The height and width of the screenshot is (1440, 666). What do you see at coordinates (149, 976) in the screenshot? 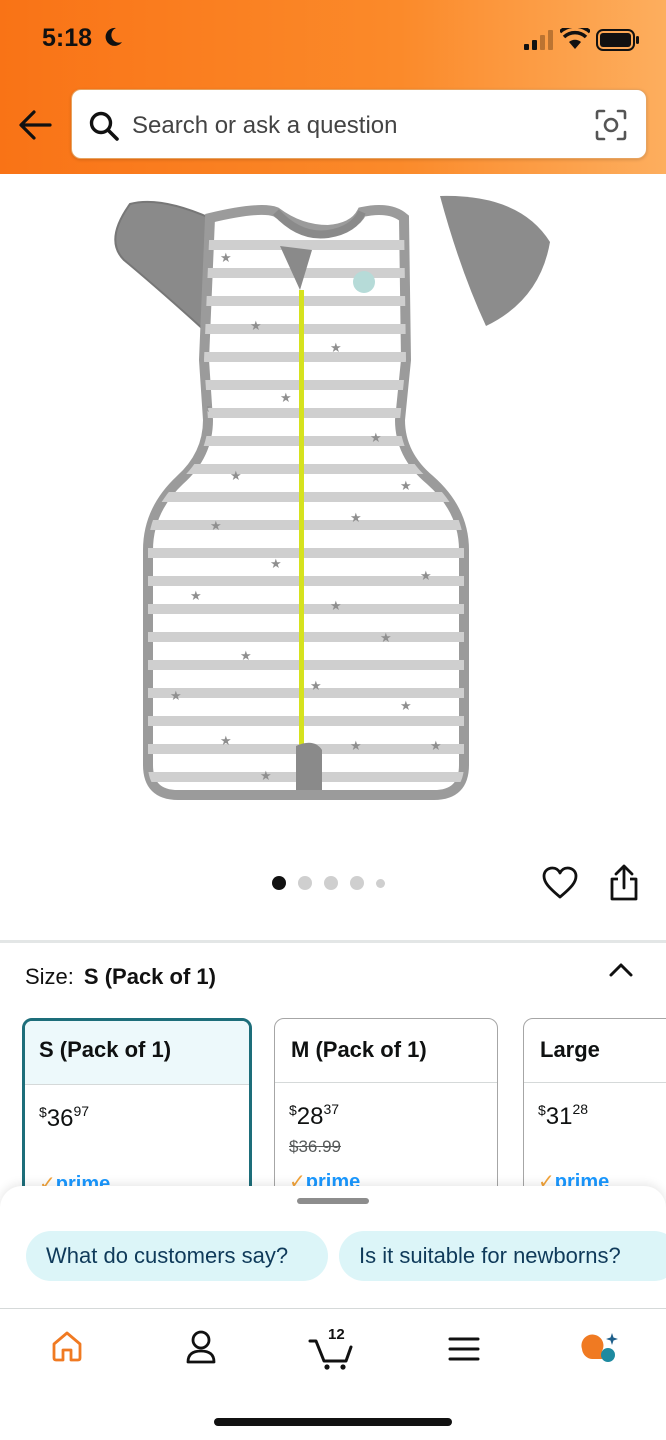
I see `size-selected-value: S (Pack of 1)` at bounding box center [149, 976].